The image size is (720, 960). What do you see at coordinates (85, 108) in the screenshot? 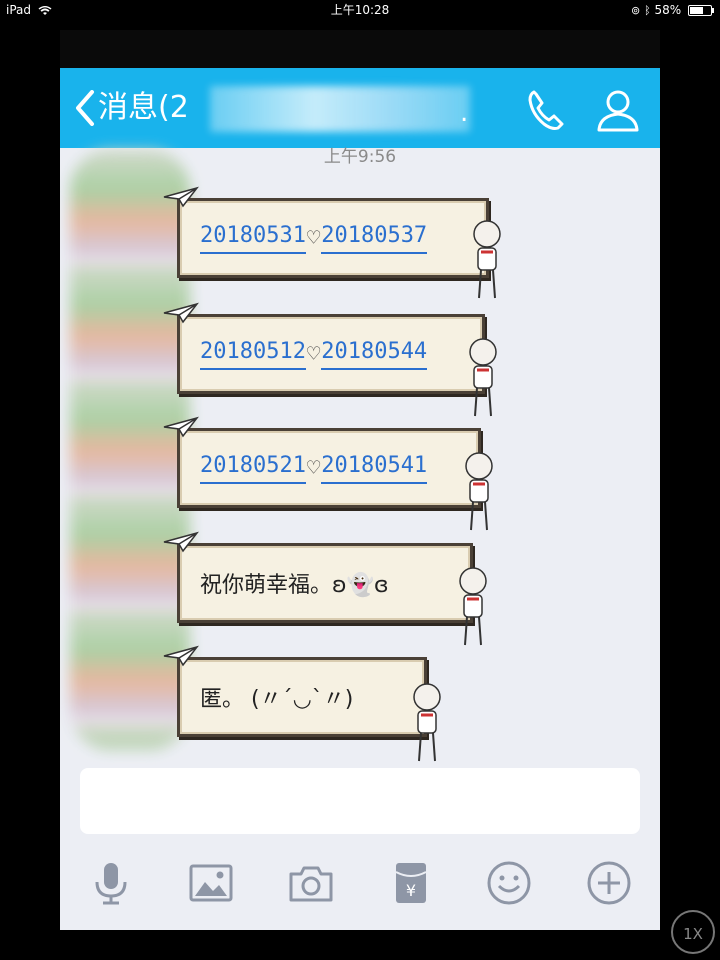
I see `chevron-left-icon` at bounding box center [85, 108].